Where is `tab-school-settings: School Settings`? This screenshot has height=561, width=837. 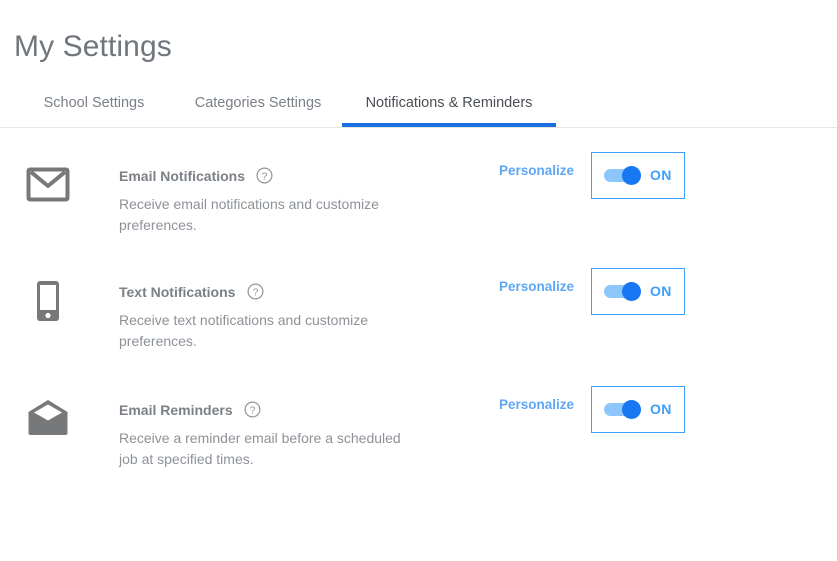
tab-school-settings: School Settings is located at coordinates (94, 106).